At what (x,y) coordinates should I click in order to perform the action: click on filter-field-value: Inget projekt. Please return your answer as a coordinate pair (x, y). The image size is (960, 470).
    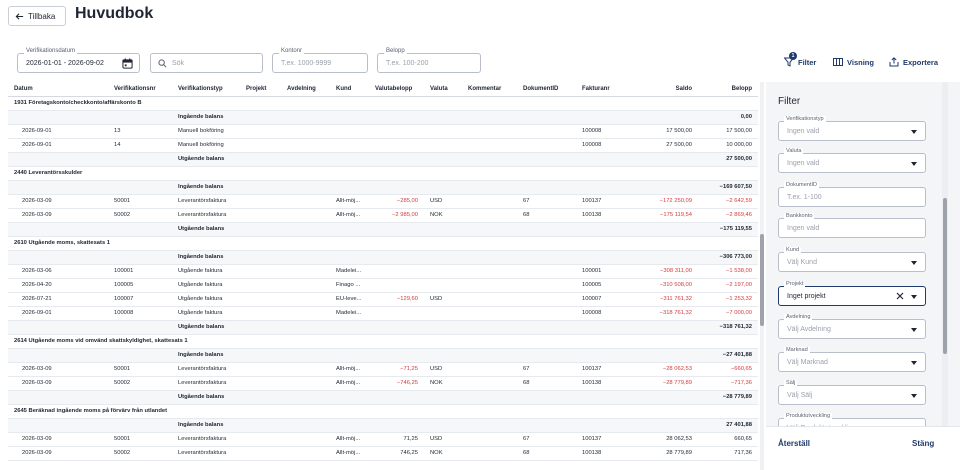
    Looking at the image, I should click on (806, 296).